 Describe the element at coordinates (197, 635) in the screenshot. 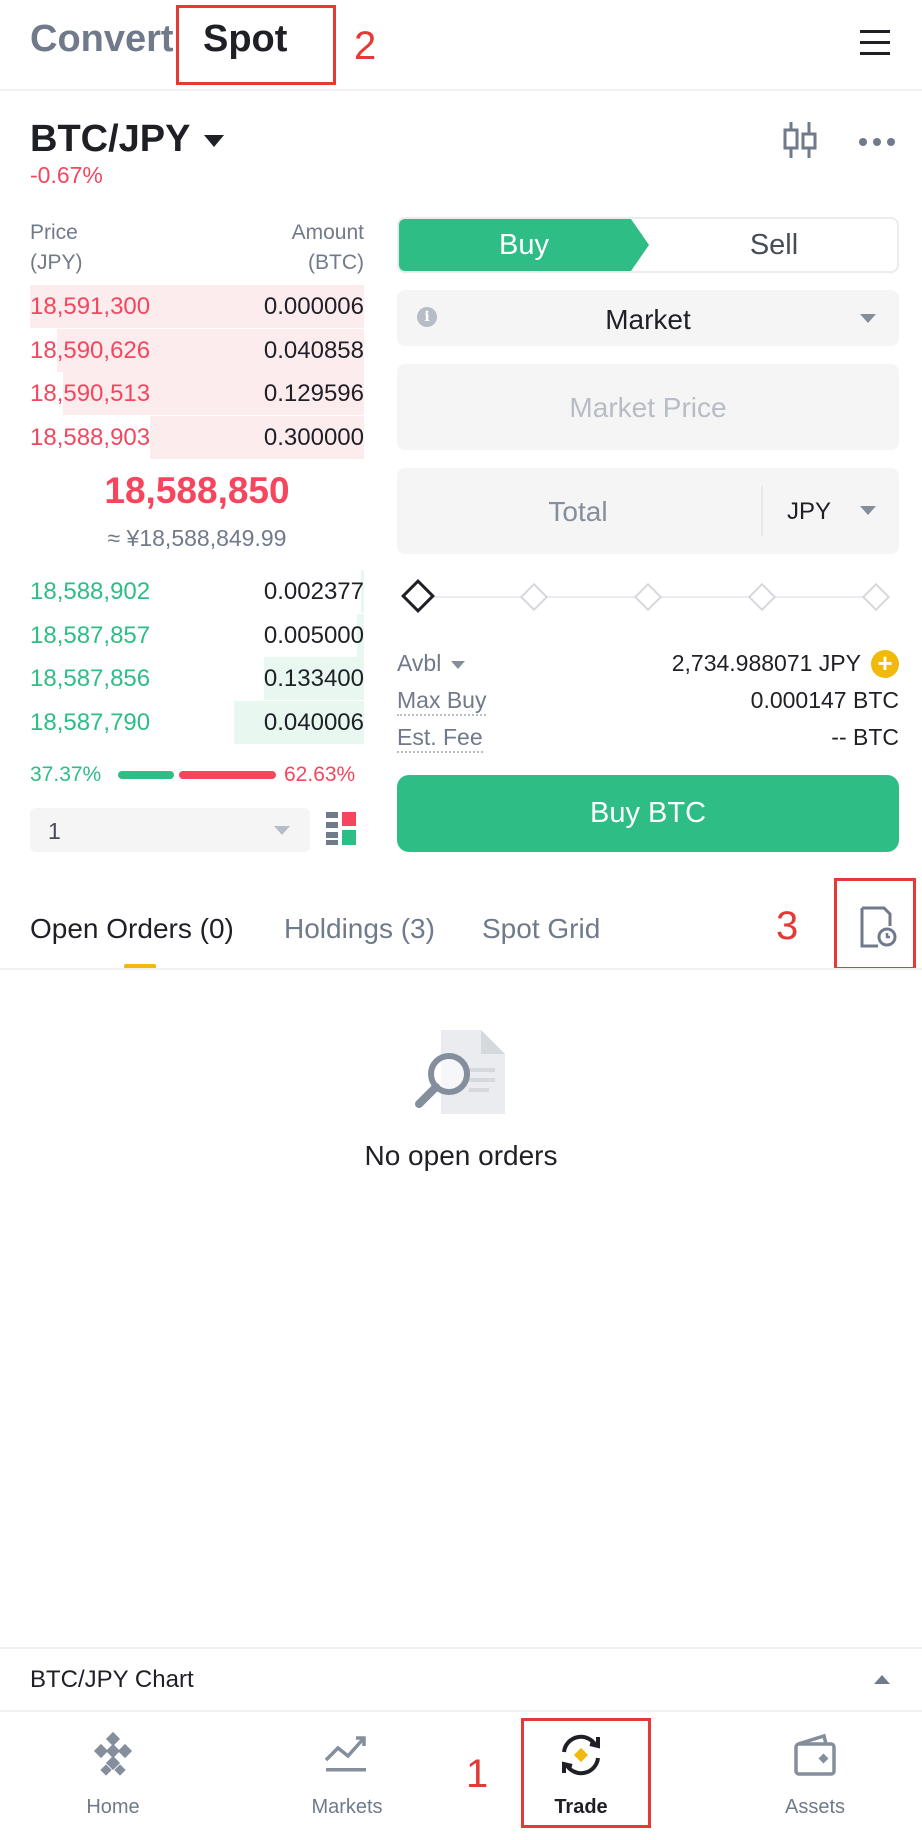

I see `bid-row: 18,587,857 0.005000` at that location.